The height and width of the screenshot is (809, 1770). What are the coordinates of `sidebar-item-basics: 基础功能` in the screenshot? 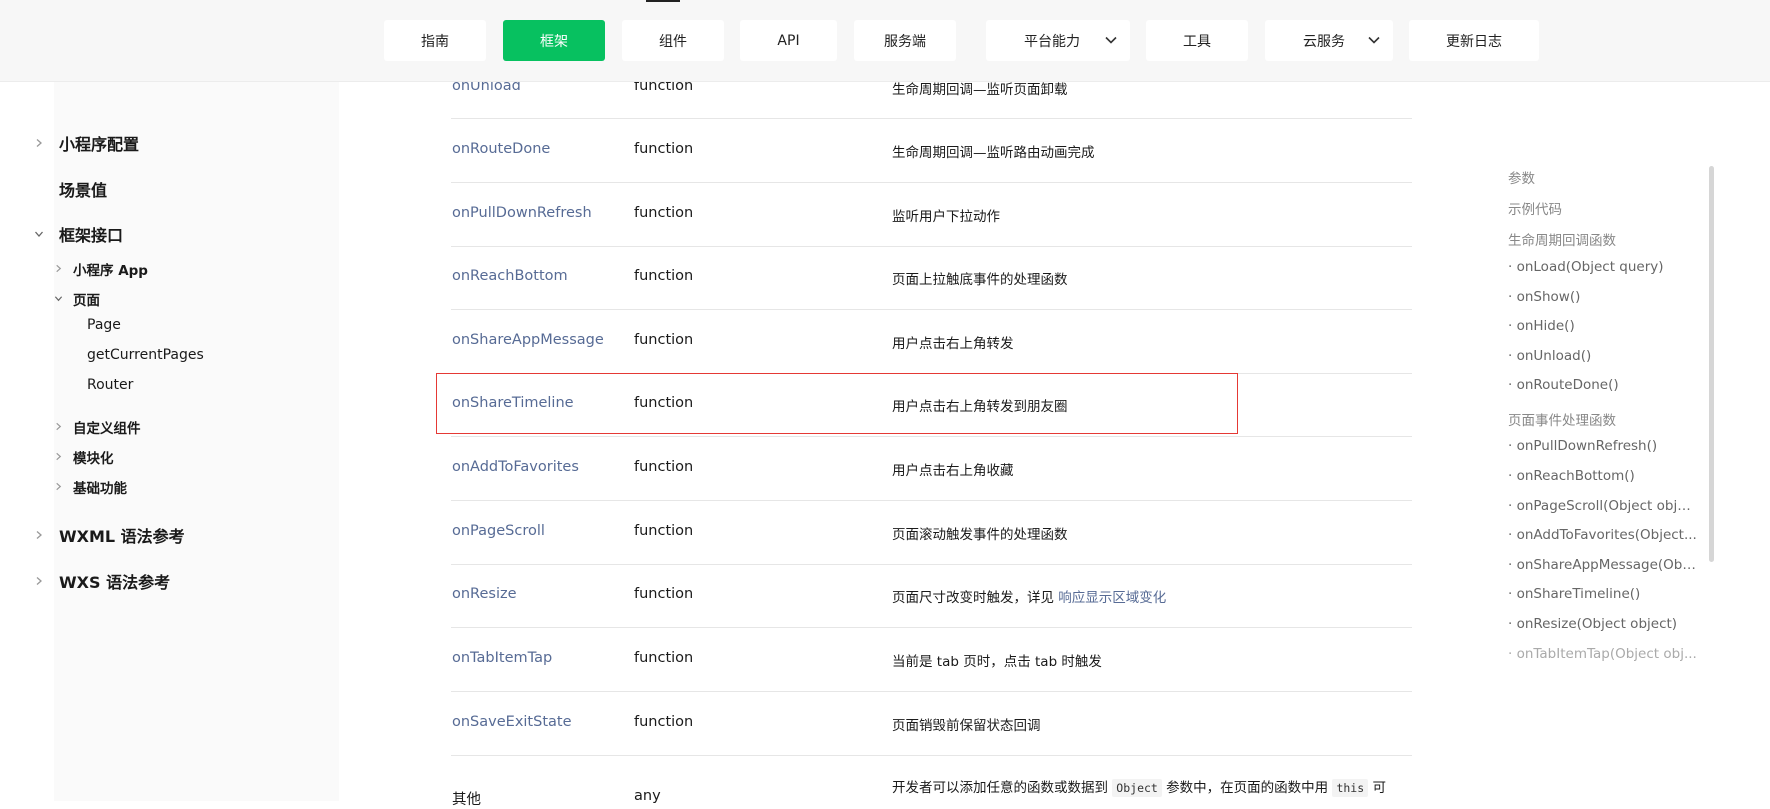 It's located at (90, 487).